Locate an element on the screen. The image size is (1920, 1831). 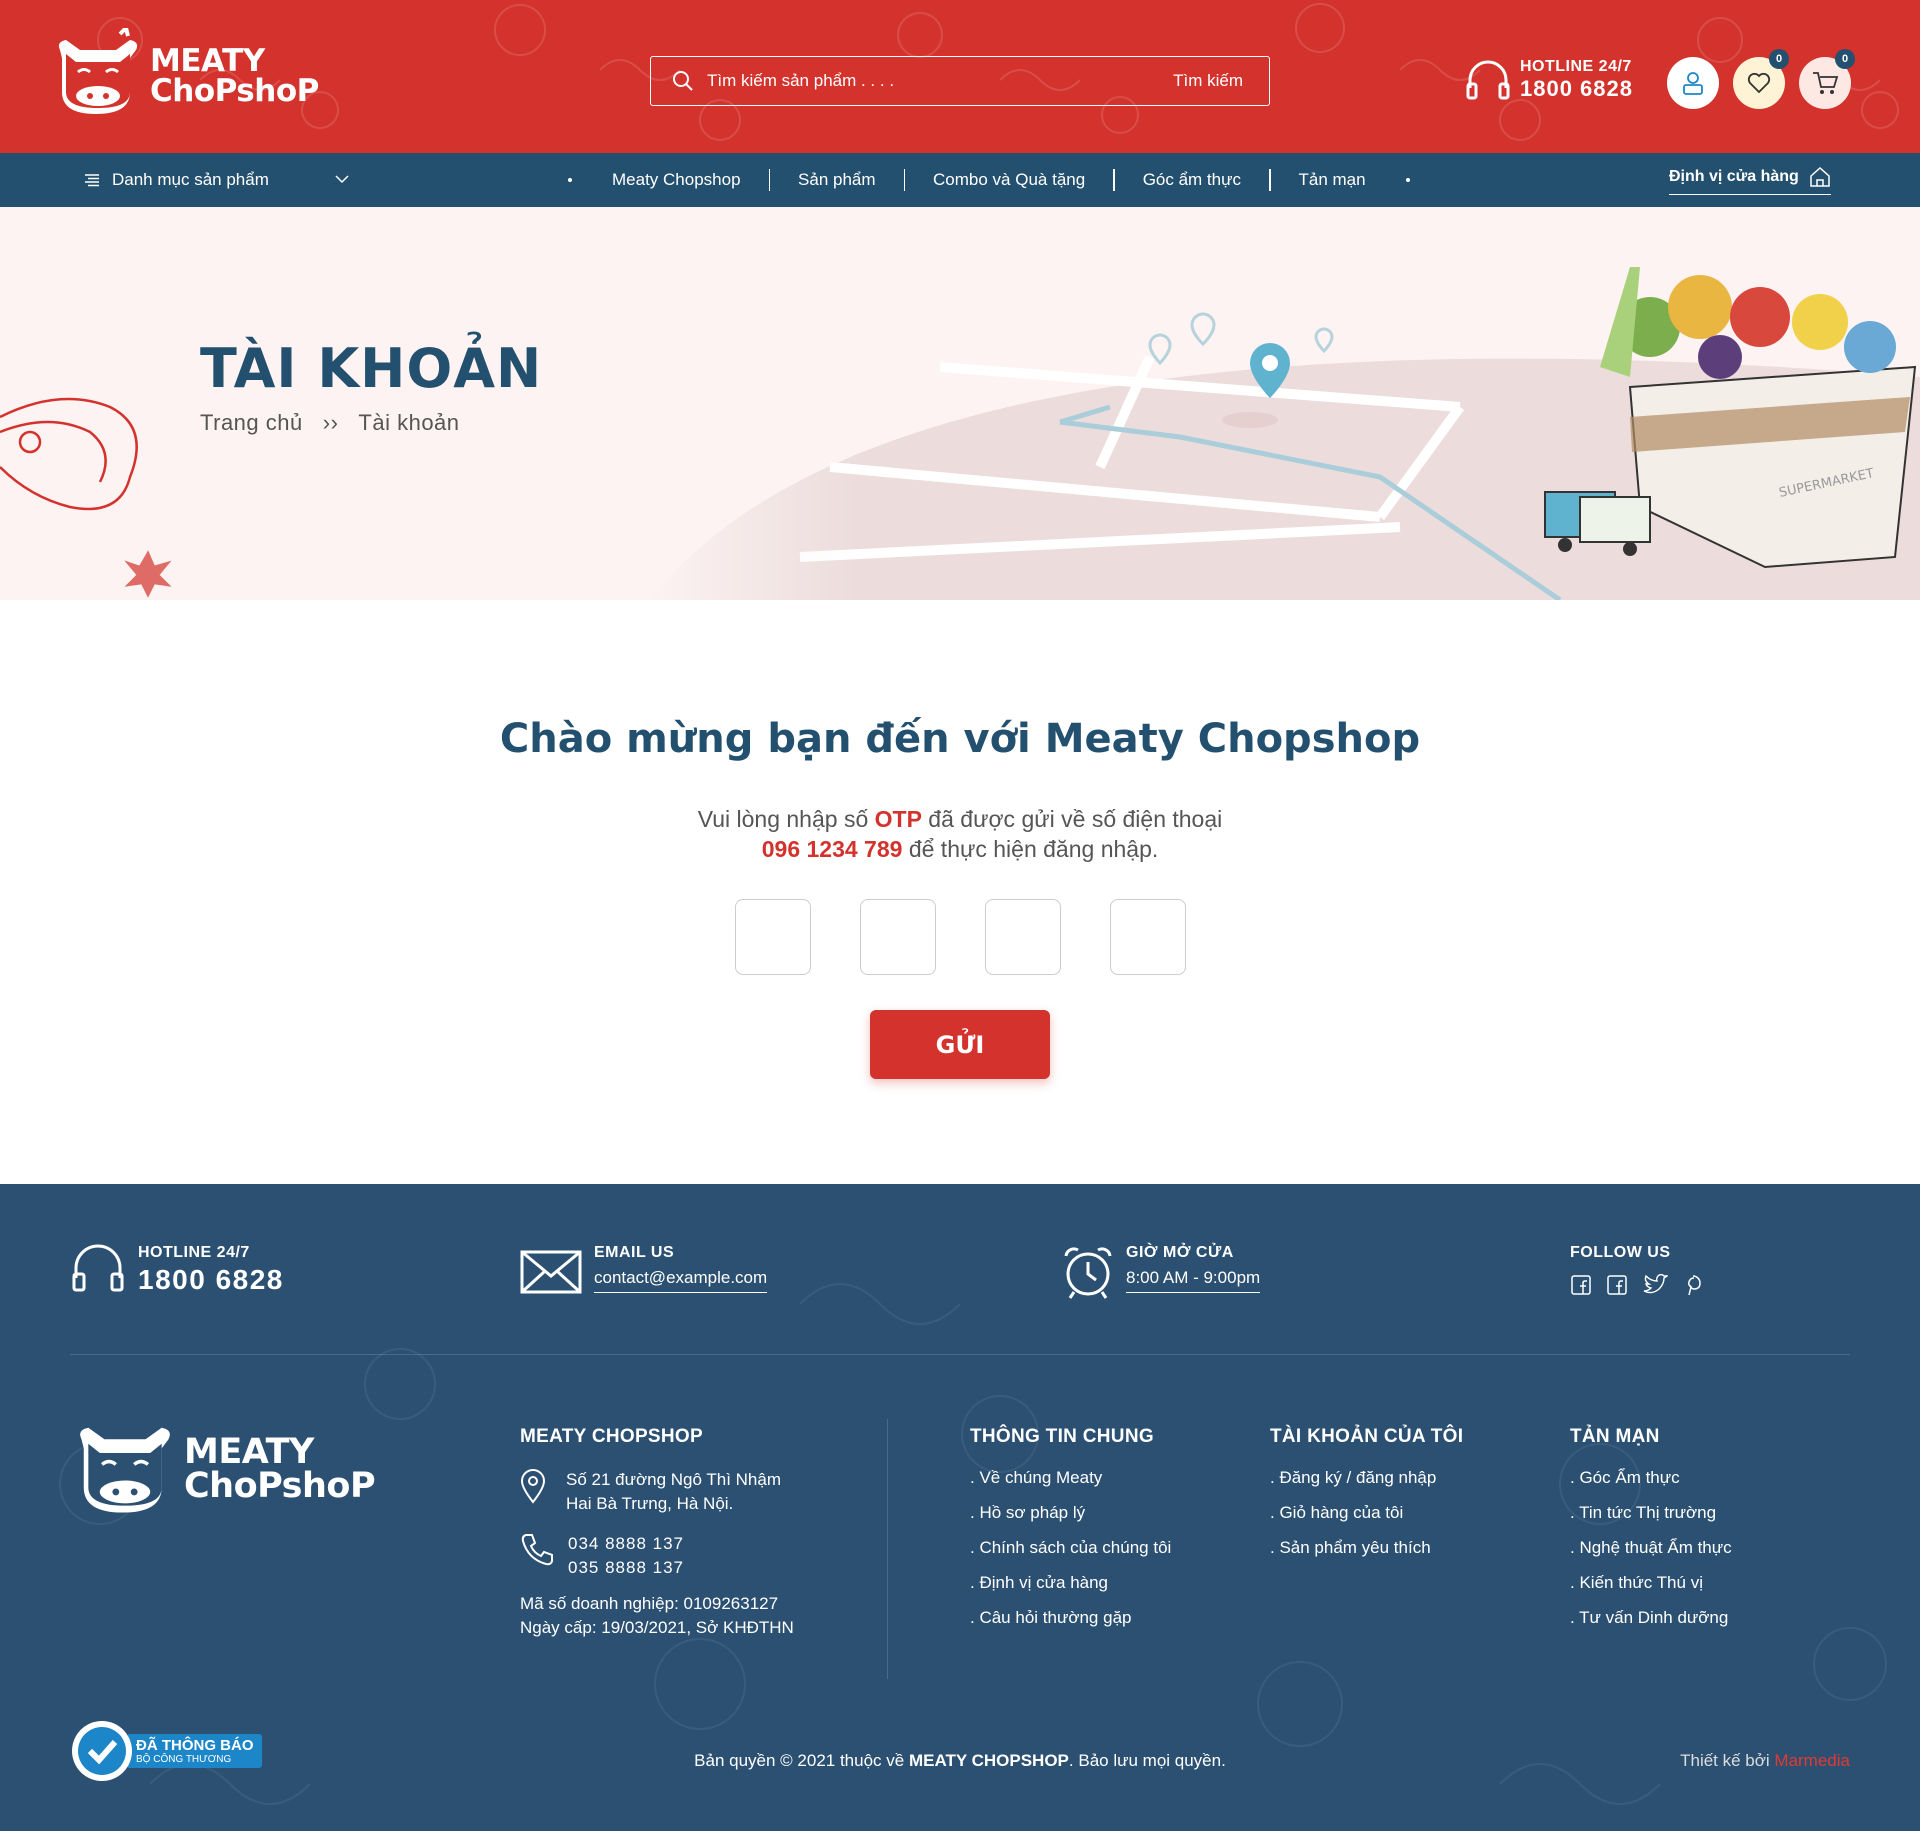
footer-phone2: 035 8888 137 is located at coordinates (626, 1568).